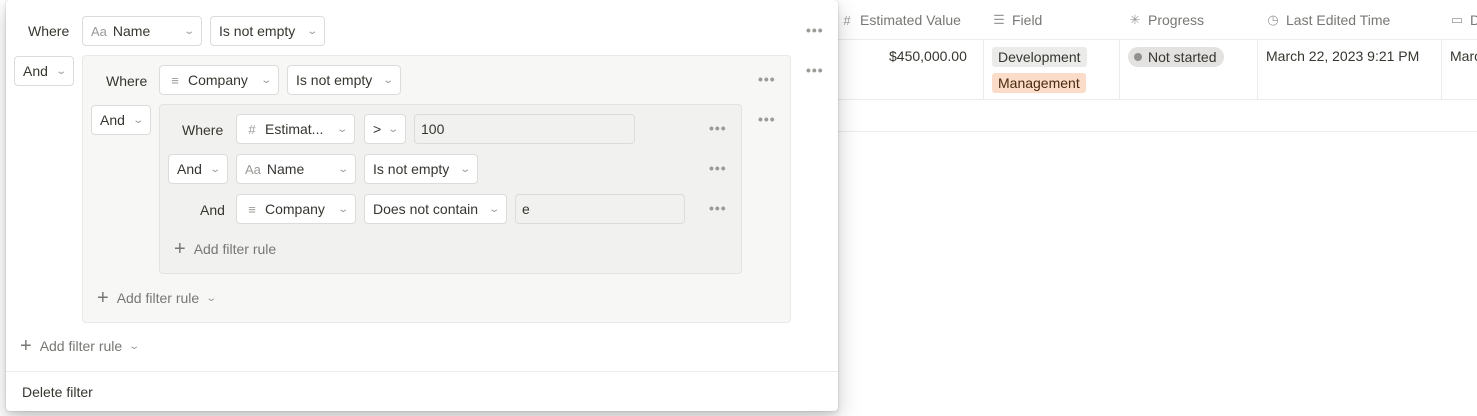 This screenshot has height=416, width=1477. Describe the element at coordinates (1182, 57) in the screenshot. I see `status-label: Not started` at that location.